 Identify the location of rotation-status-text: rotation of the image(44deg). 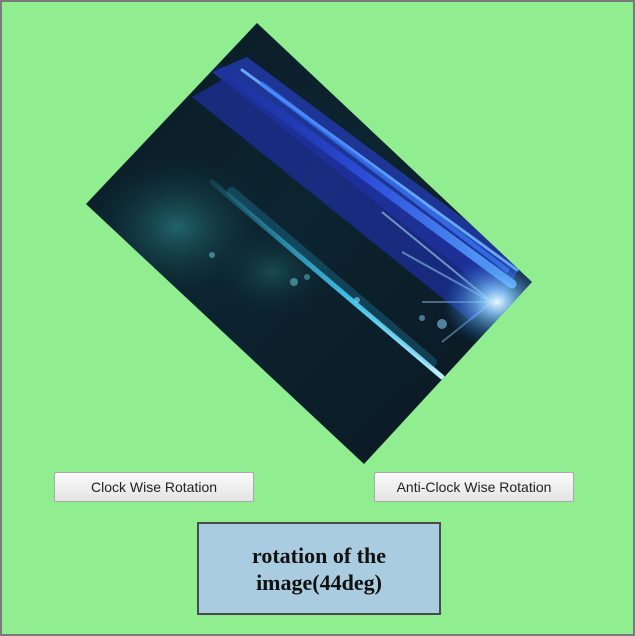
(319, 568).